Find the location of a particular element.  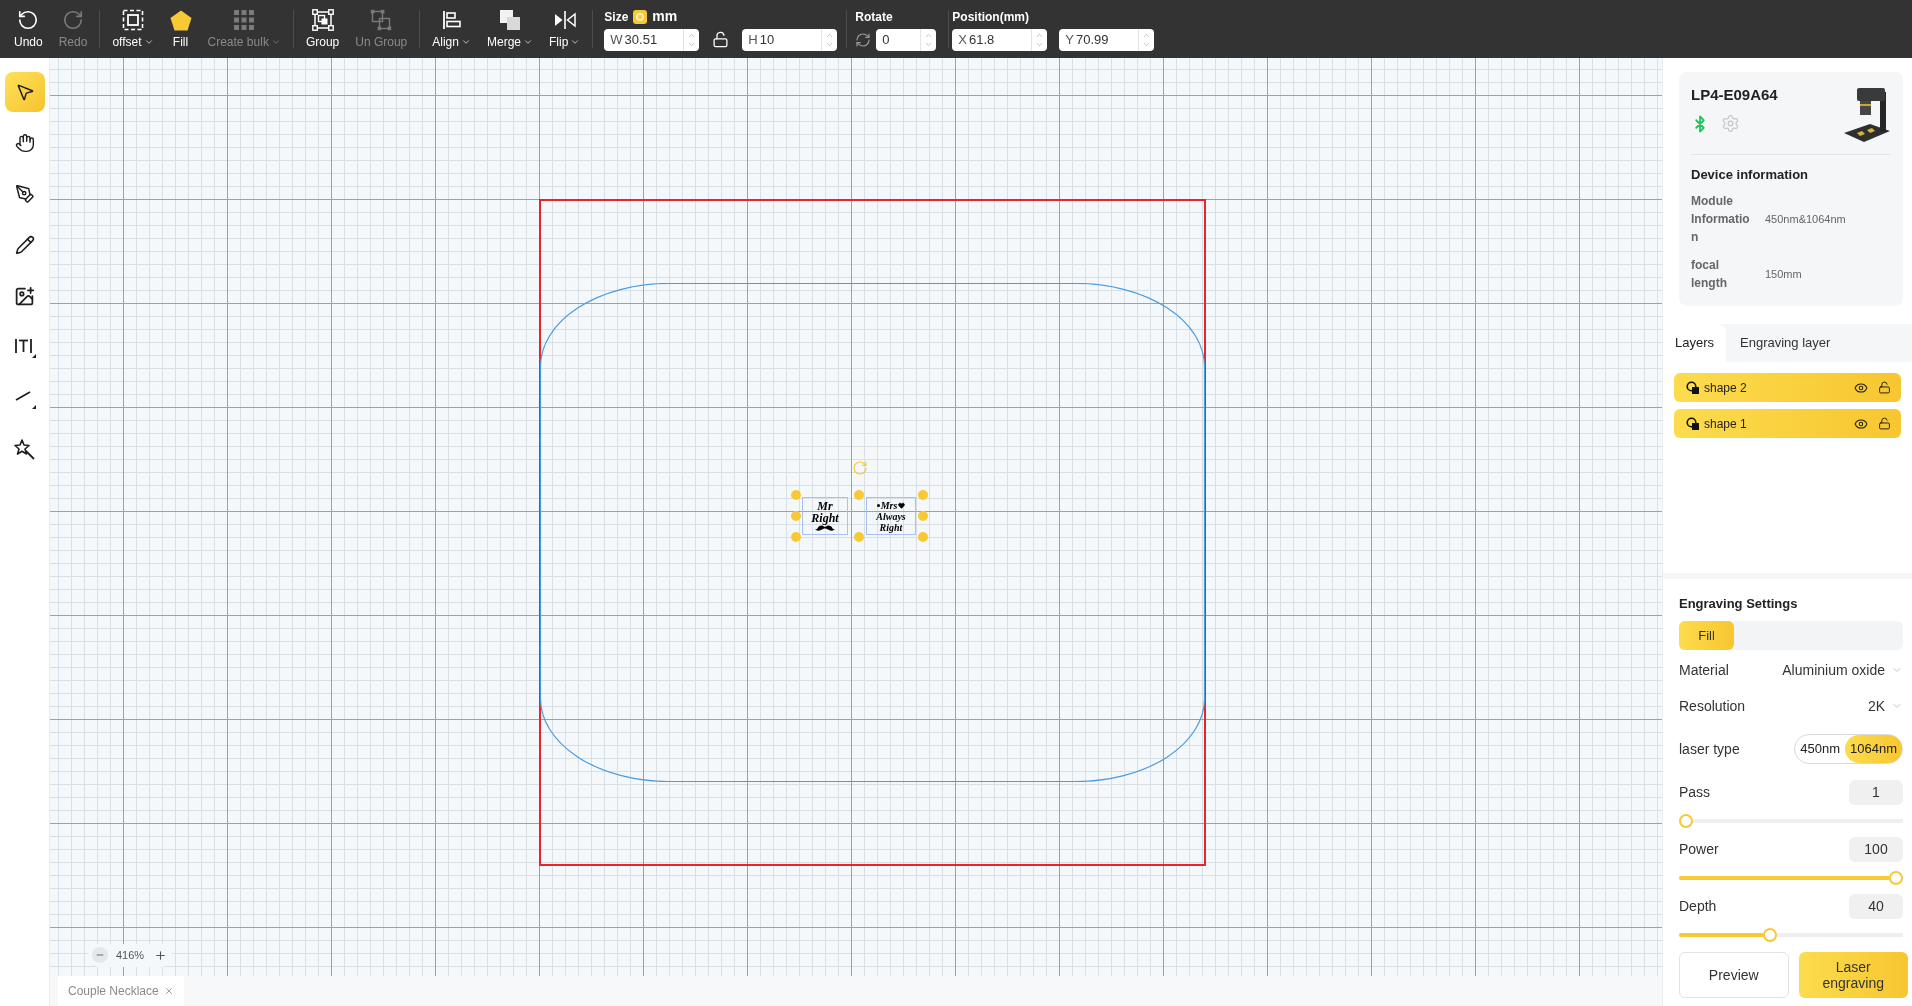

info-value: 450nm&1064nm is located at coordinates (1806, 219).